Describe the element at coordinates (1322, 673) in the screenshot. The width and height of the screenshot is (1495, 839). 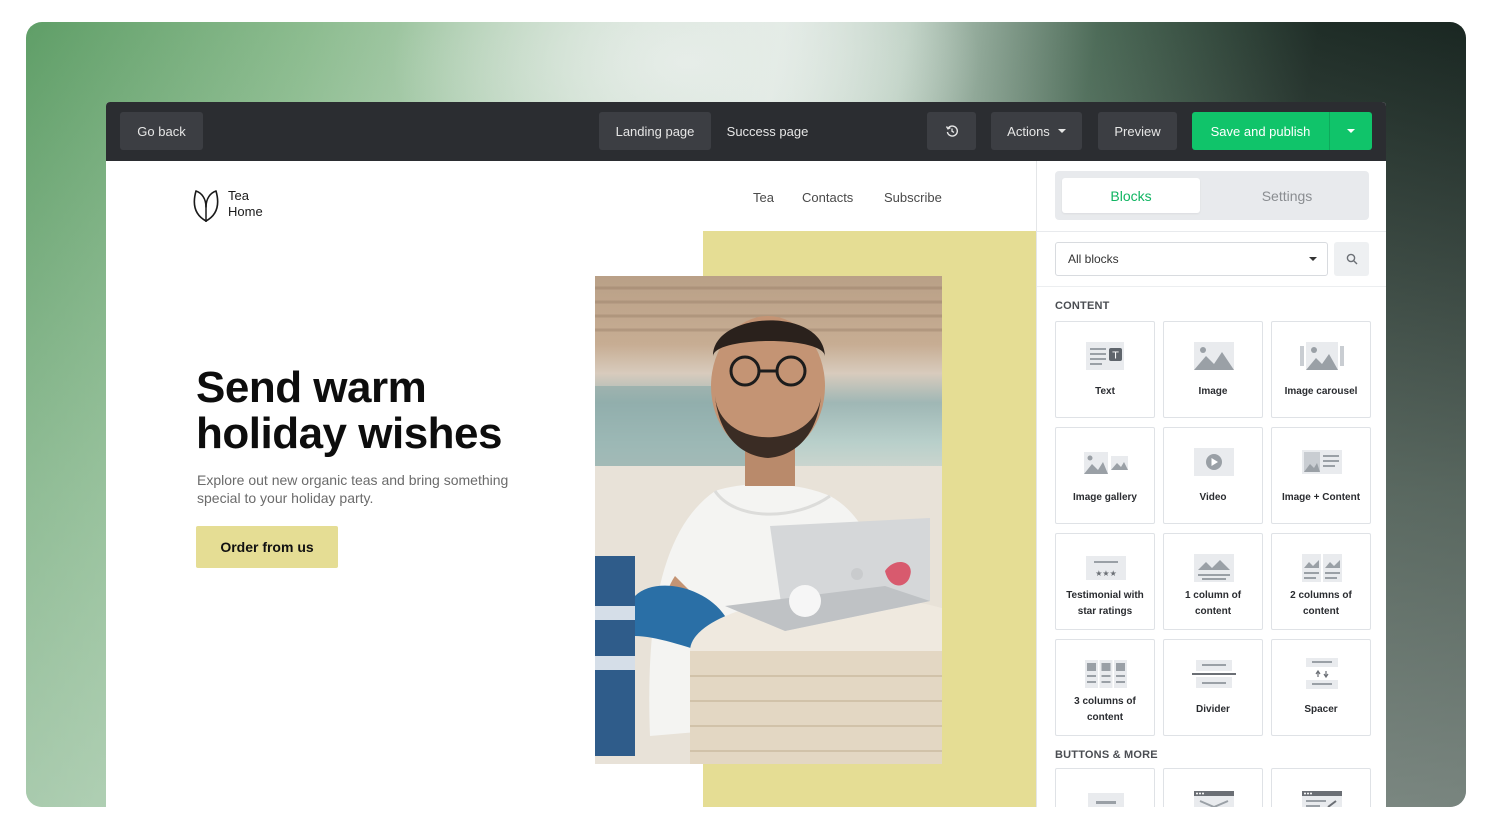
I see `spacer-icon` at that location.